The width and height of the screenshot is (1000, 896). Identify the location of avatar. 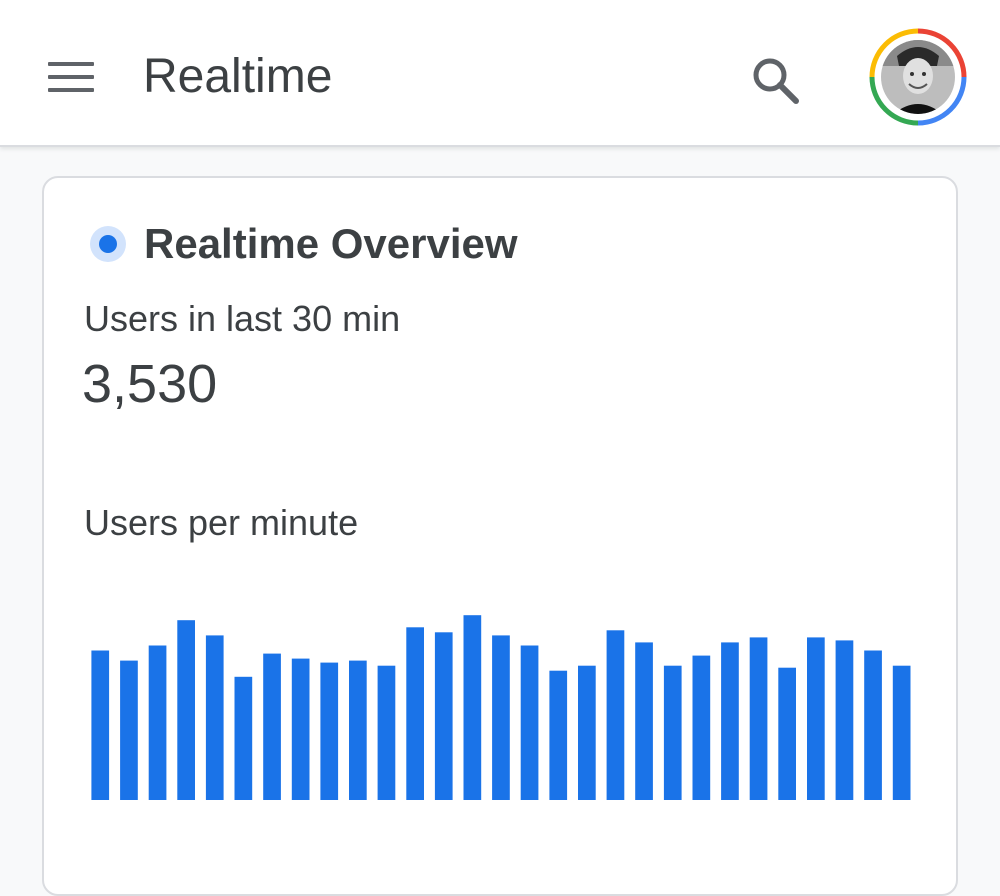
(918, 77).